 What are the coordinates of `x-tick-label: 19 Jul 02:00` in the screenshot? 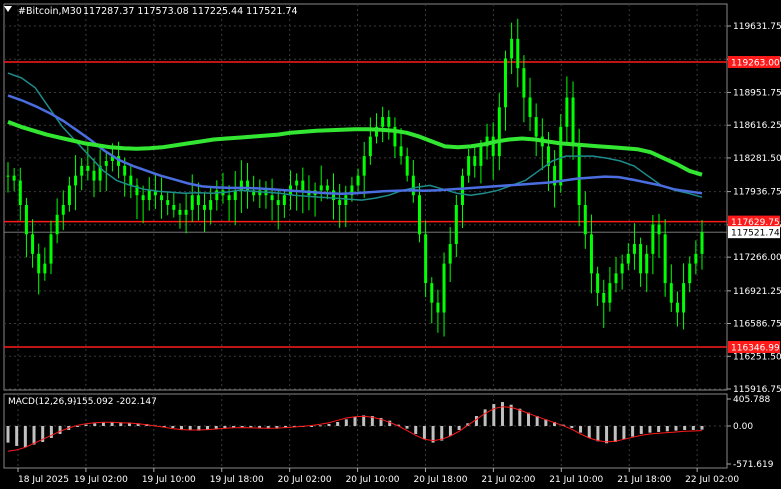 It's located at (101, 480).